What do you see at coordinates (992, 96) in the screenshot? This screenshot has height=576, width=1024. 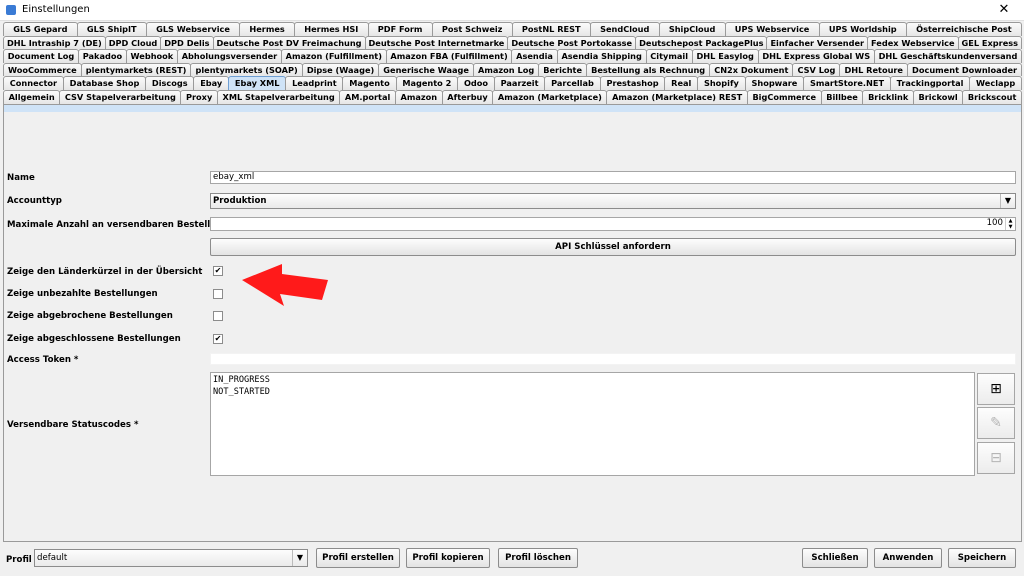 I see `tab: Brickscout` at bounding box center [992, 96].